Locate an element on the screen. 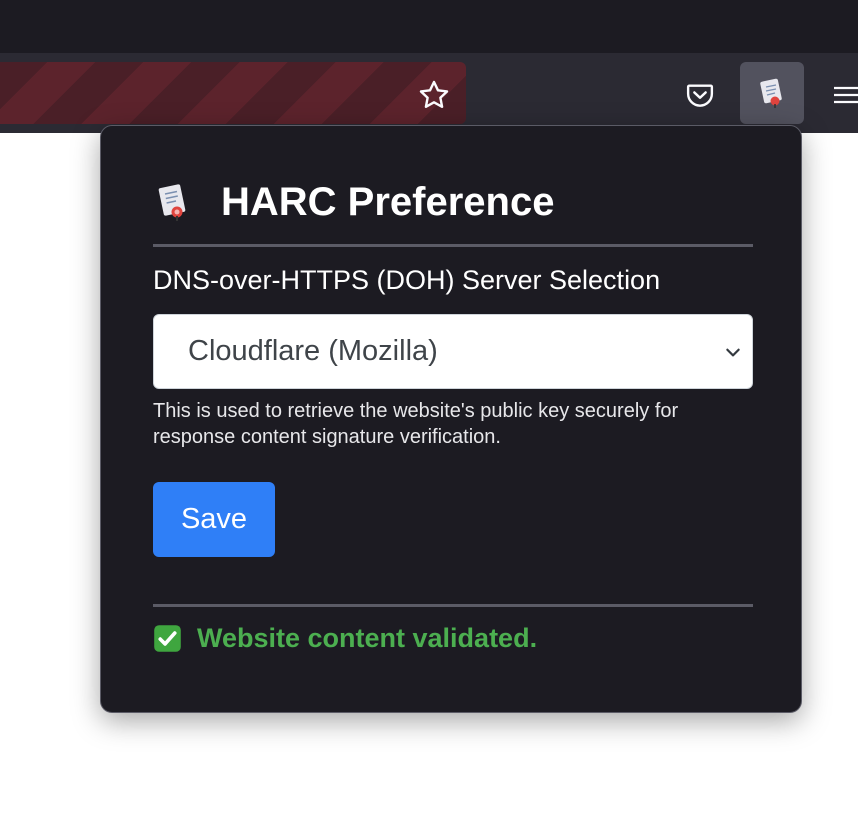 This screenshot has height=832, width=858. popup-header: HARC Preference is located at coordinates (353, 202).